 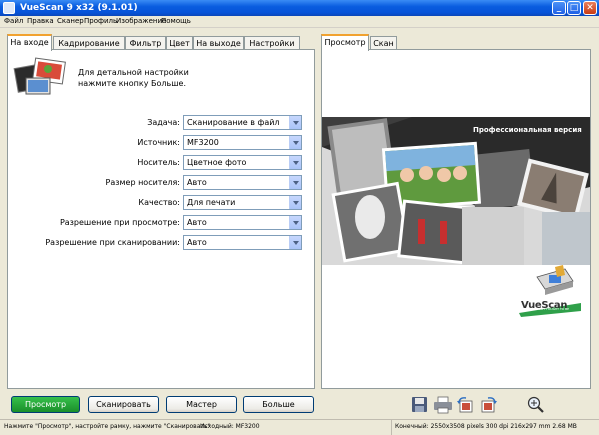 What do you see at coordinates (574, 8) in the screenshot?
I see `maximize-button: □` at bounding box center [574, 8].